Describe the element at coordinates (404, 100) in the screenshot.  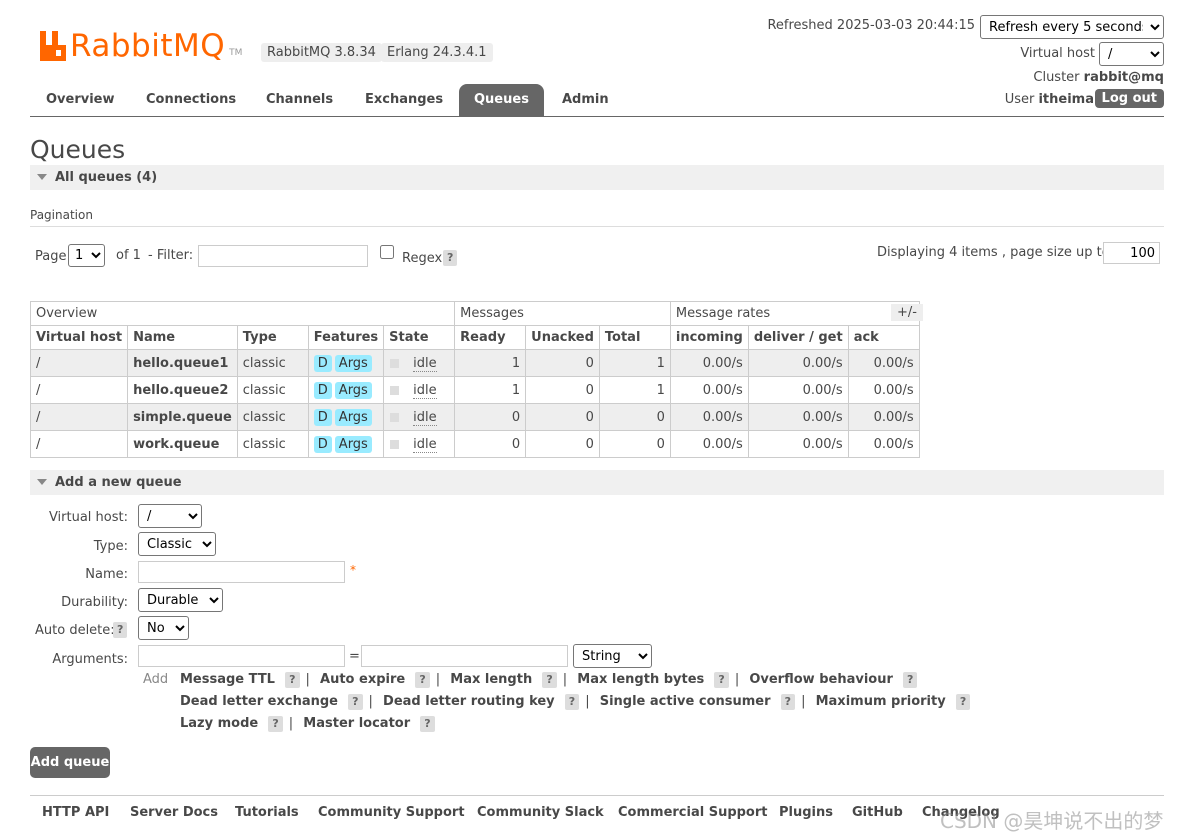
I see `tab-exchanges: Exchanges` at that location.